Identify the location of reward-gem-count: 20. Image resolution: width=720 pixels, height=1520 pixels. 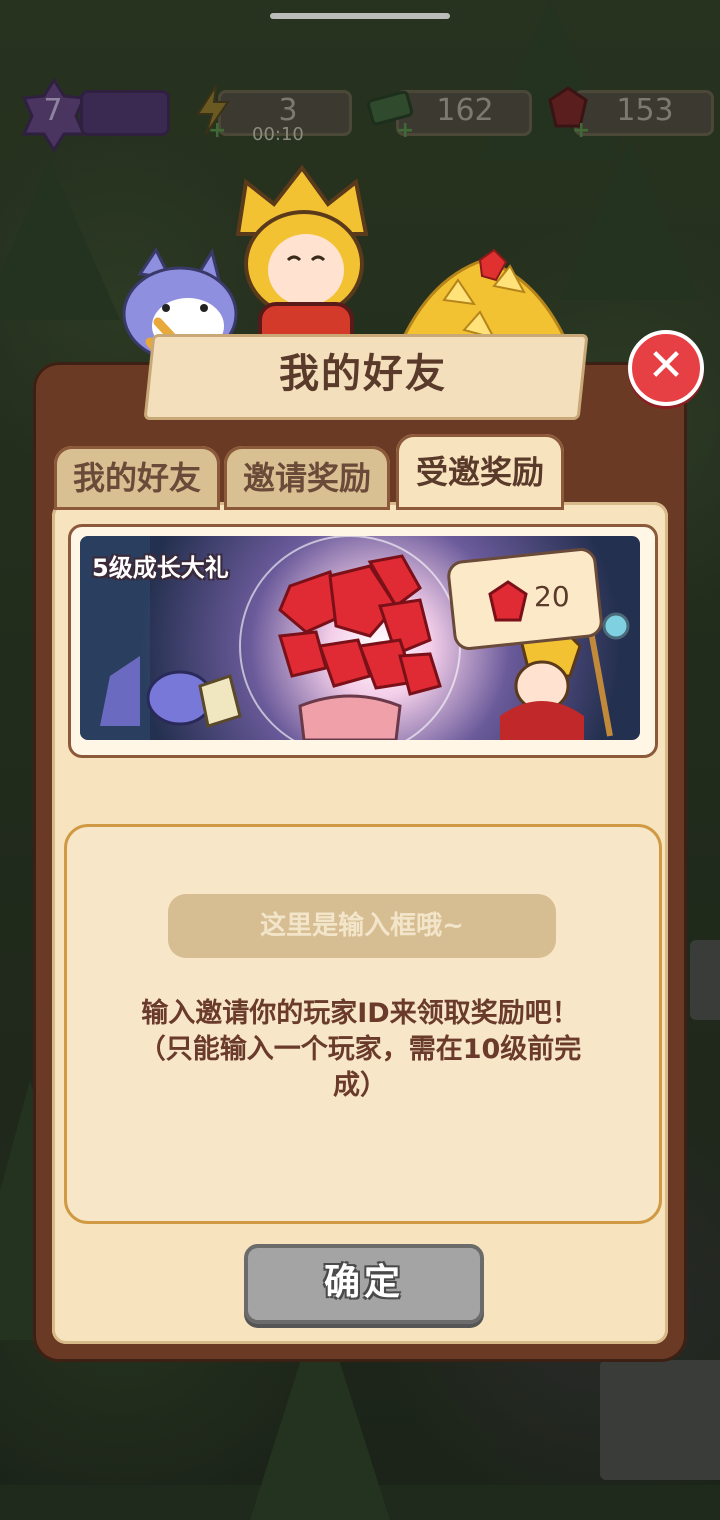
(552, 596).